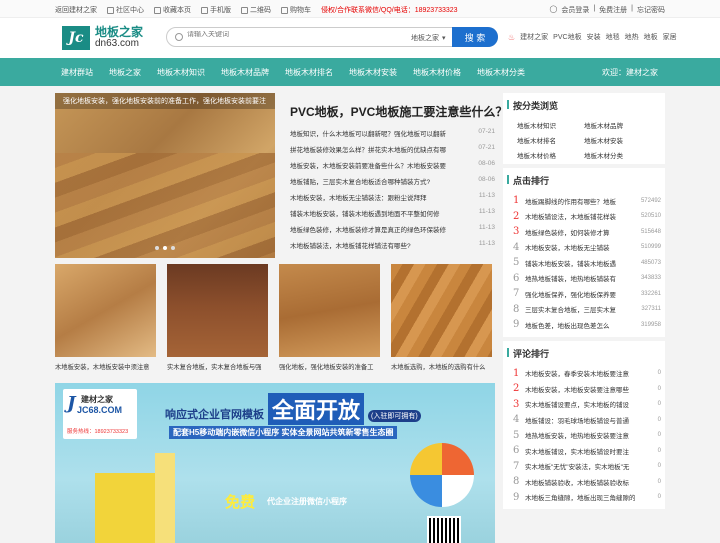 The width and height of the screenshot is (720, 543). What do you see at coordinates (617, 125) in the screenshot?
I see `category-link: 地板木材品牌` at bounding box center [617, 125].